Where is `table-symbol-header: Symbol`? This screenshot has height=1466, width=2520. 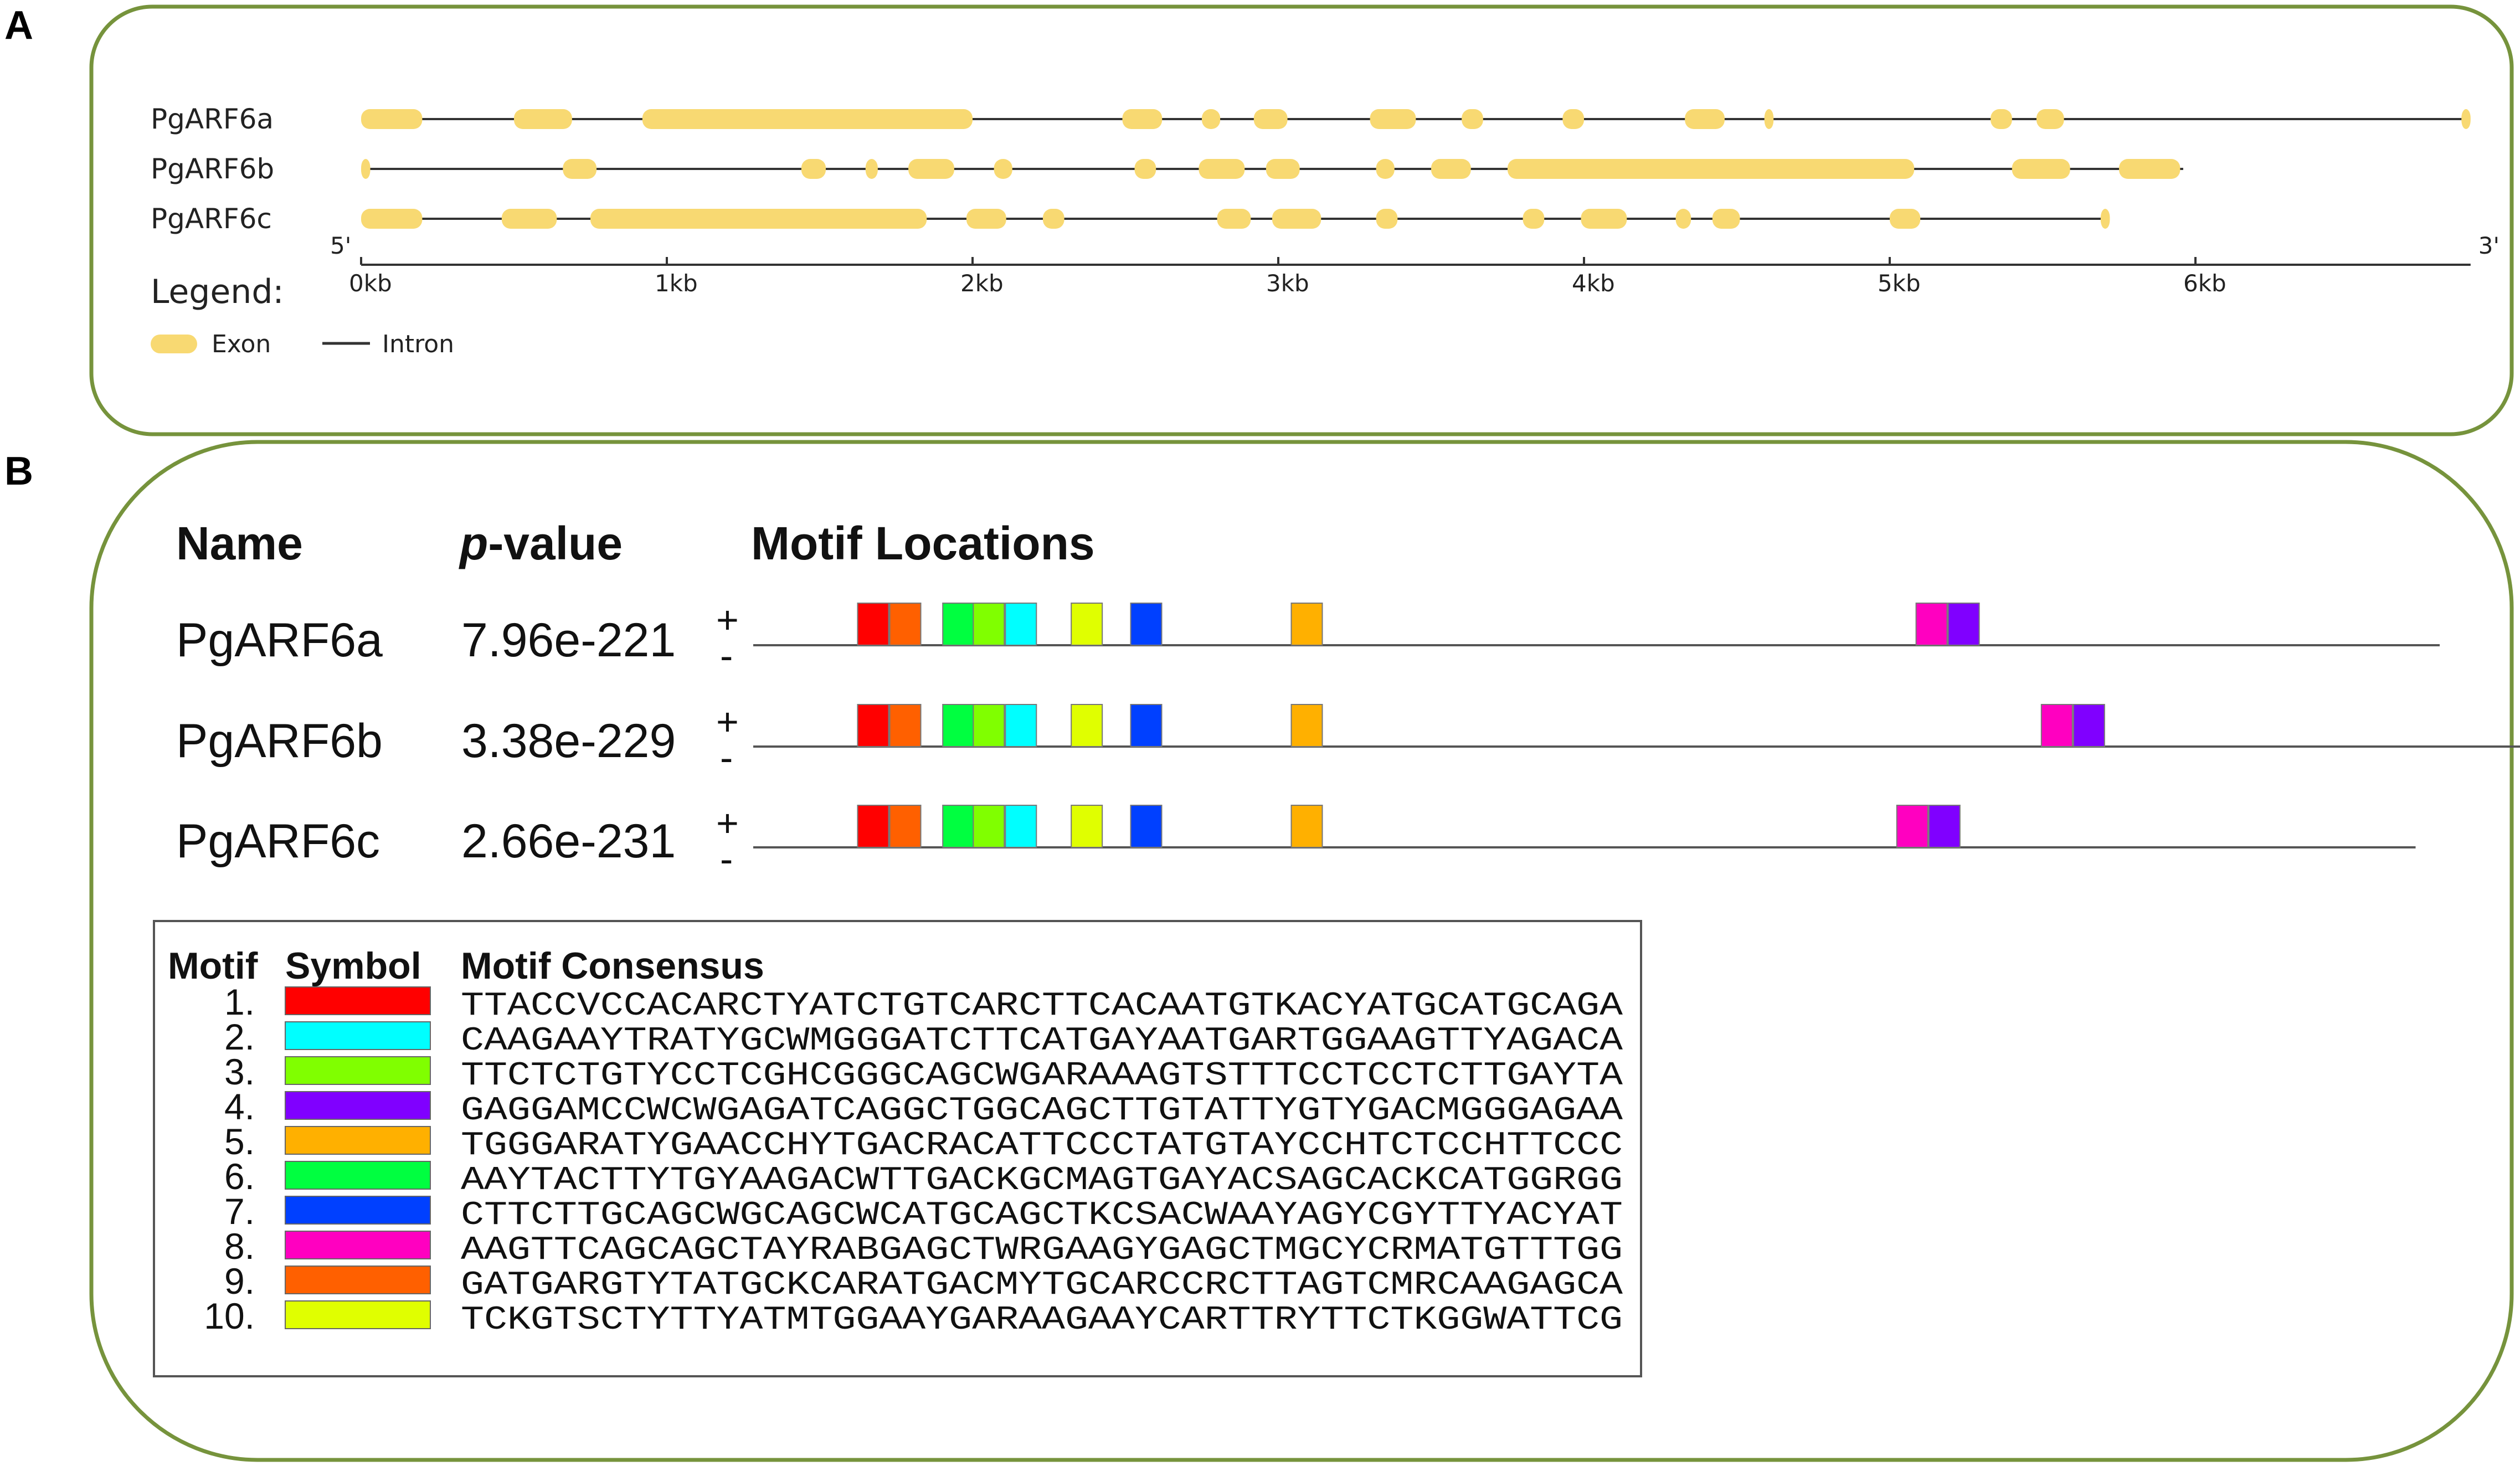 table-symbol-header: Symbol is located at coordinates (353, 966).